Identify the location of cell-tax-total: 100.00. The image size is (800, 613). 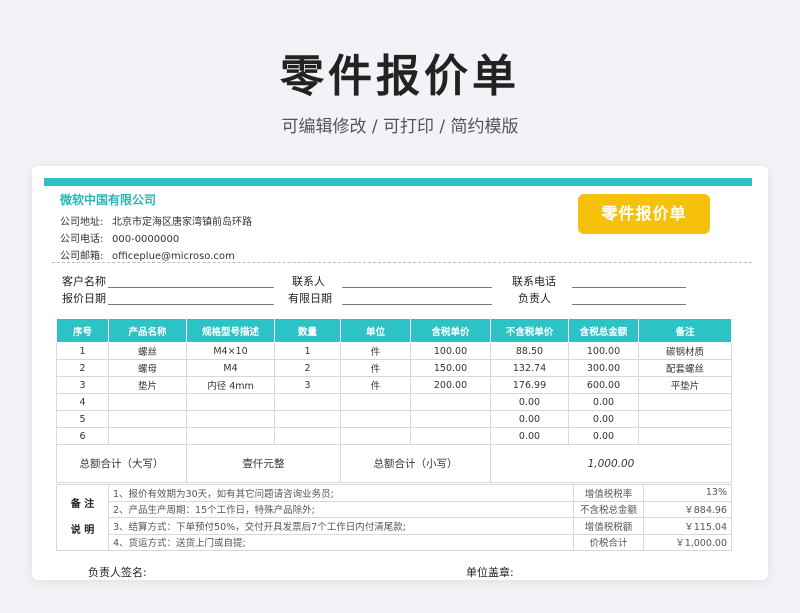
(603, 351).